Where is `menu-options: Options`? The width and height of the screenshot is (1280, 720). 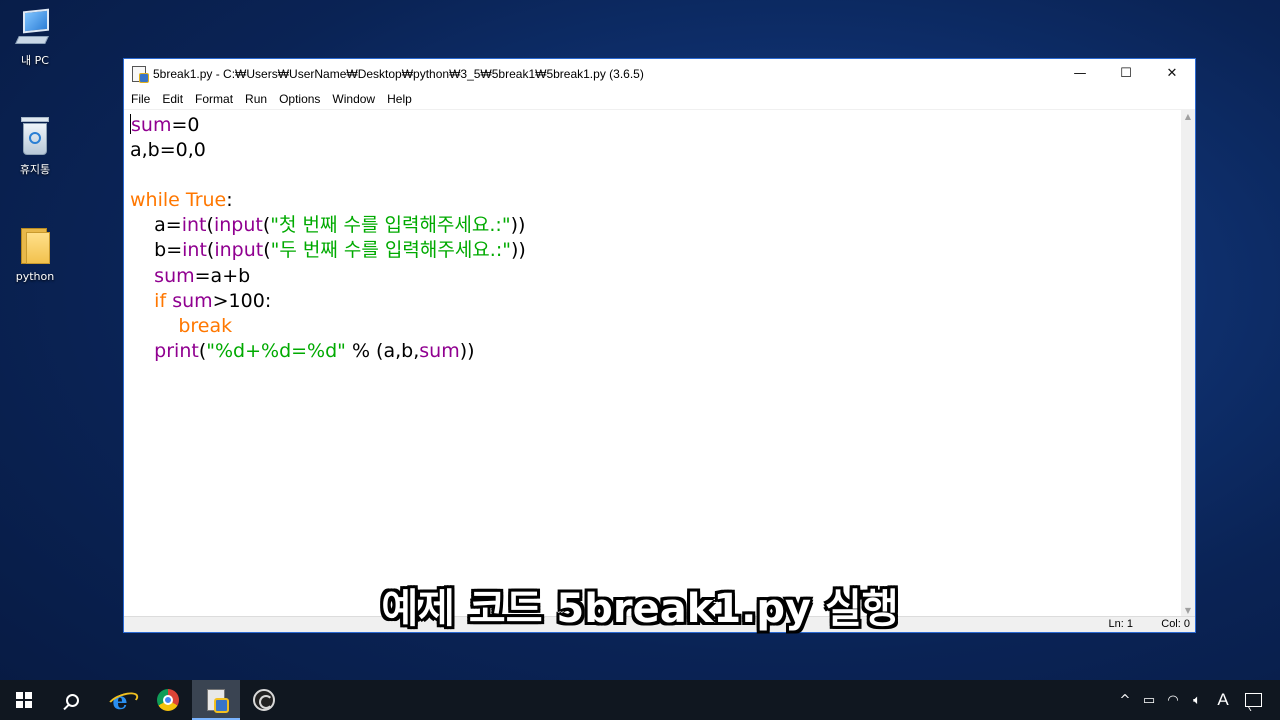 menu-options: Options is located at coordinates (300, 99).